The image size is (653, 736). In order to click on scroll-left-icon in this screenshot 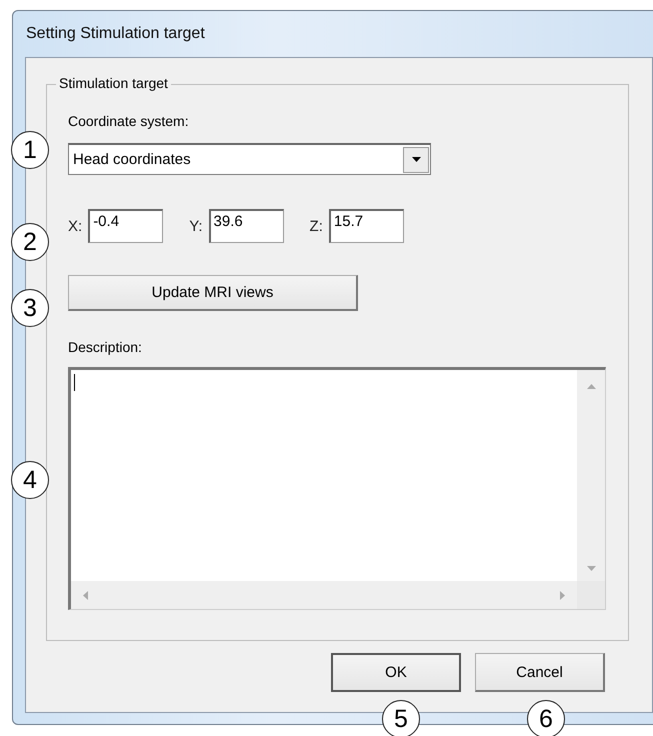, I will do `click(85, 595)`.